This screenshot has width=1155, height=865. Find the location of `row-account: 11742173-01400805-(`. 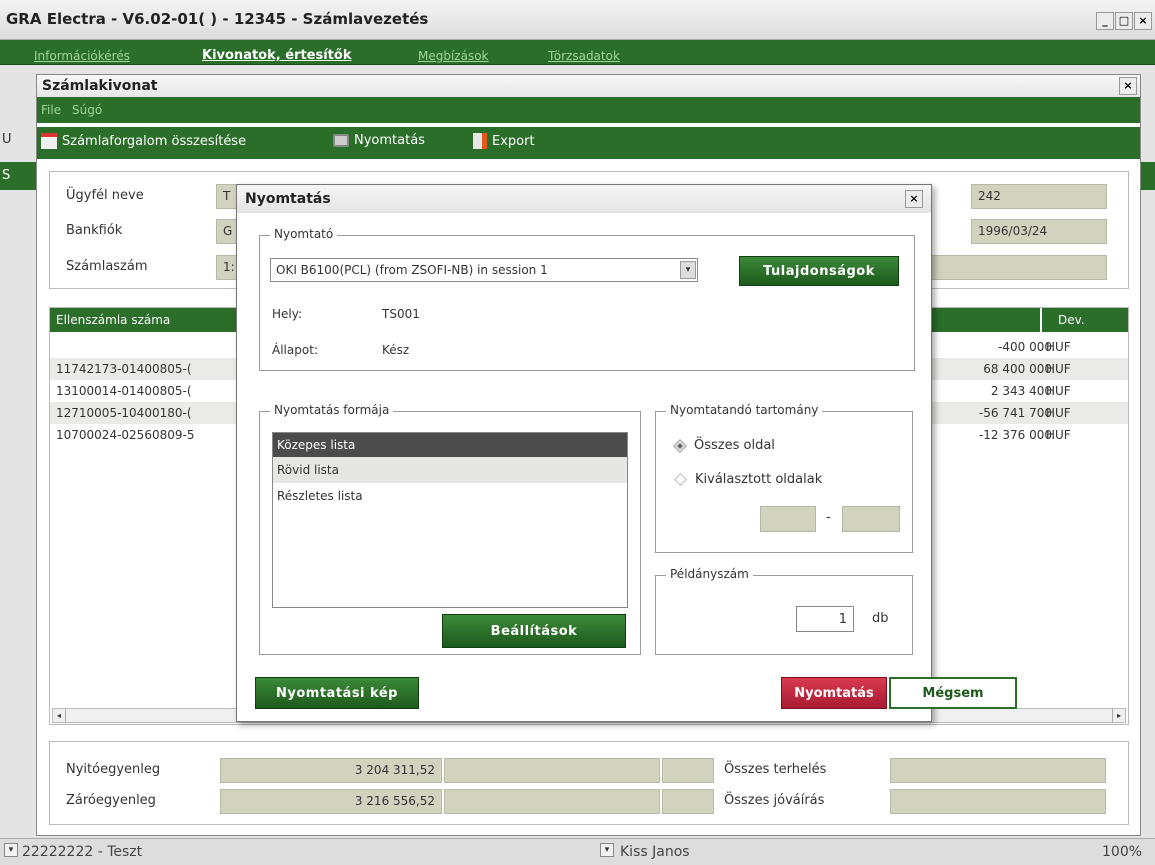

row-account: 11742173-01400805-( is located at coordinates (124, 369).